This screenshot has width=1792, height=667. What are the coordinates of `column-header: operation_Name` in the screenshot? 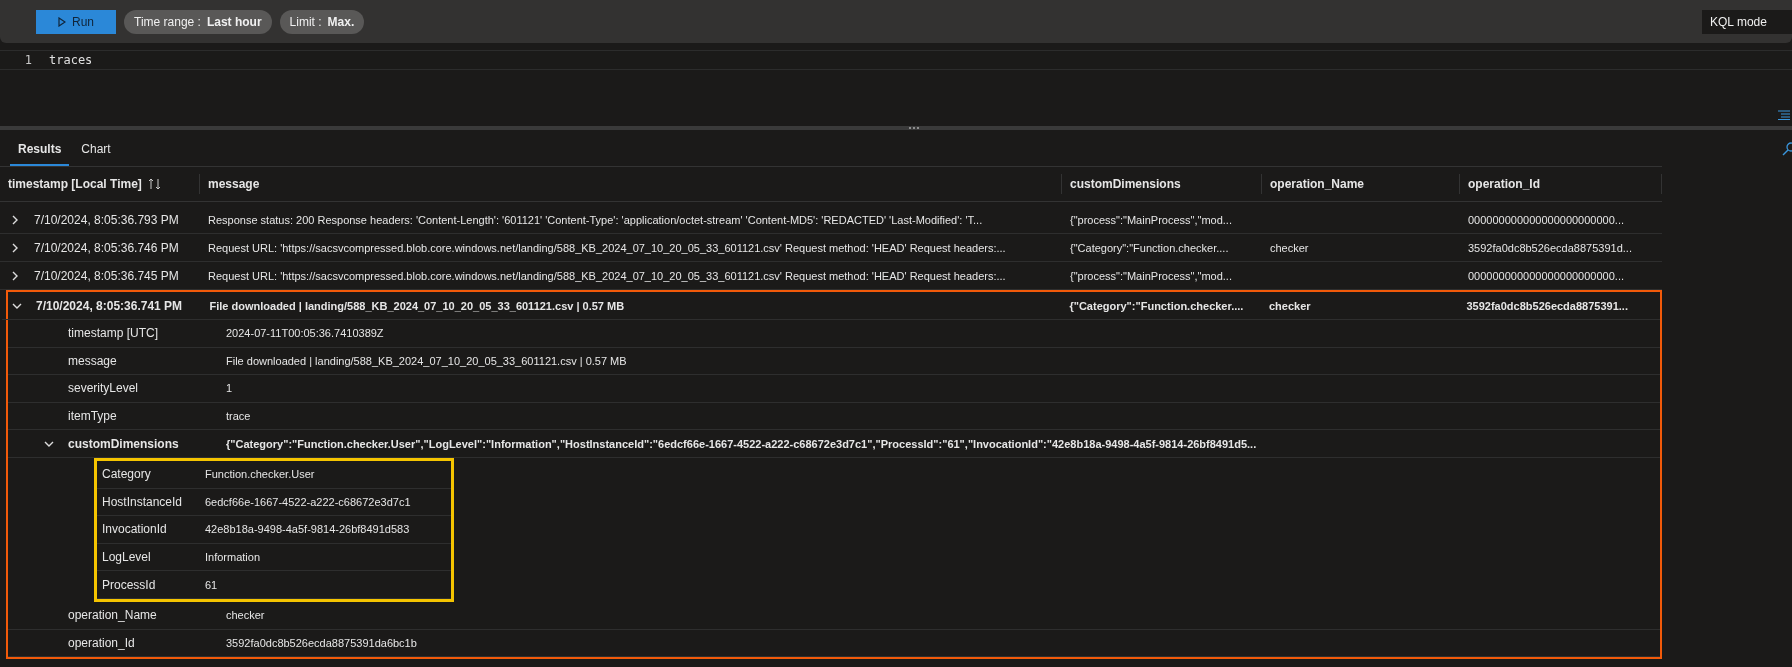 It's located at (1317, 184).